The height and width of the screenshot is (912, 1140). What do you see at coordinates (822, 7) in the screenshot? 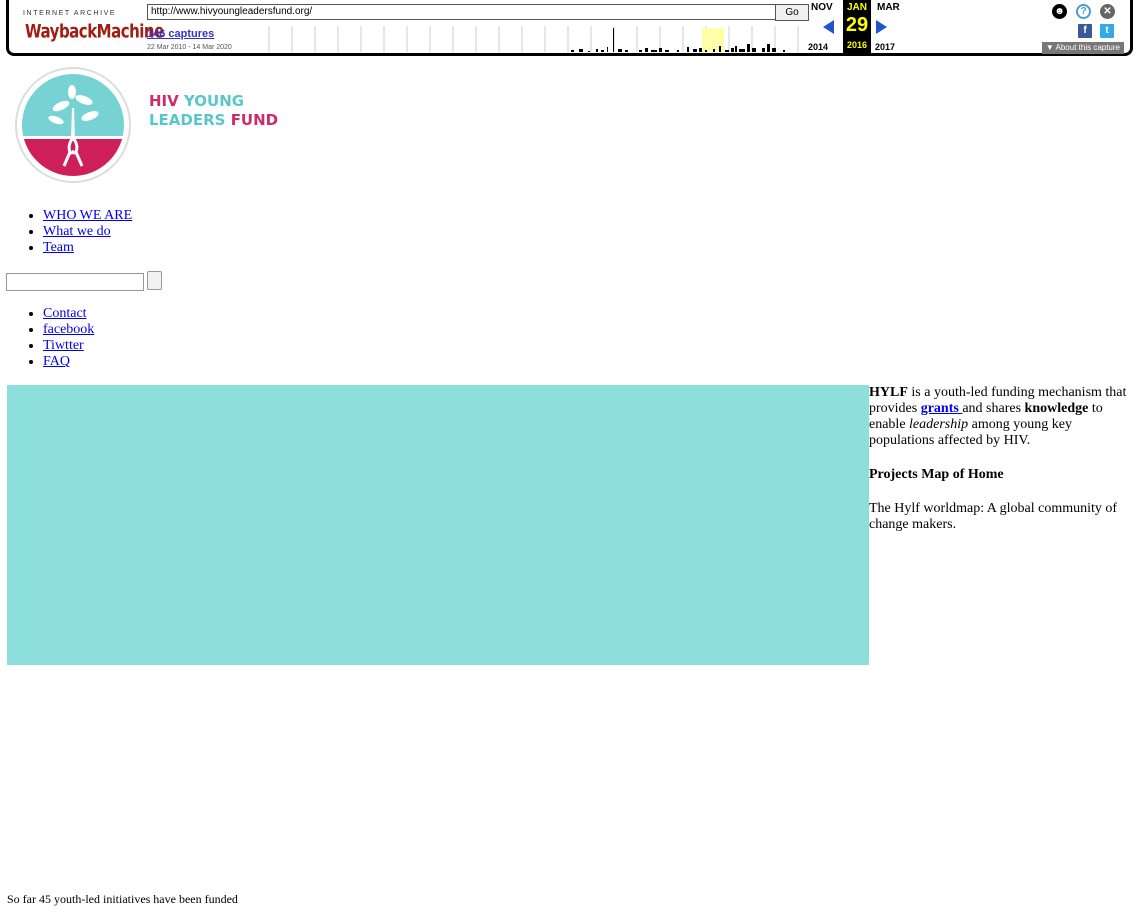
I see `prev-month-label: NOV` at bounding box center [822, 7].